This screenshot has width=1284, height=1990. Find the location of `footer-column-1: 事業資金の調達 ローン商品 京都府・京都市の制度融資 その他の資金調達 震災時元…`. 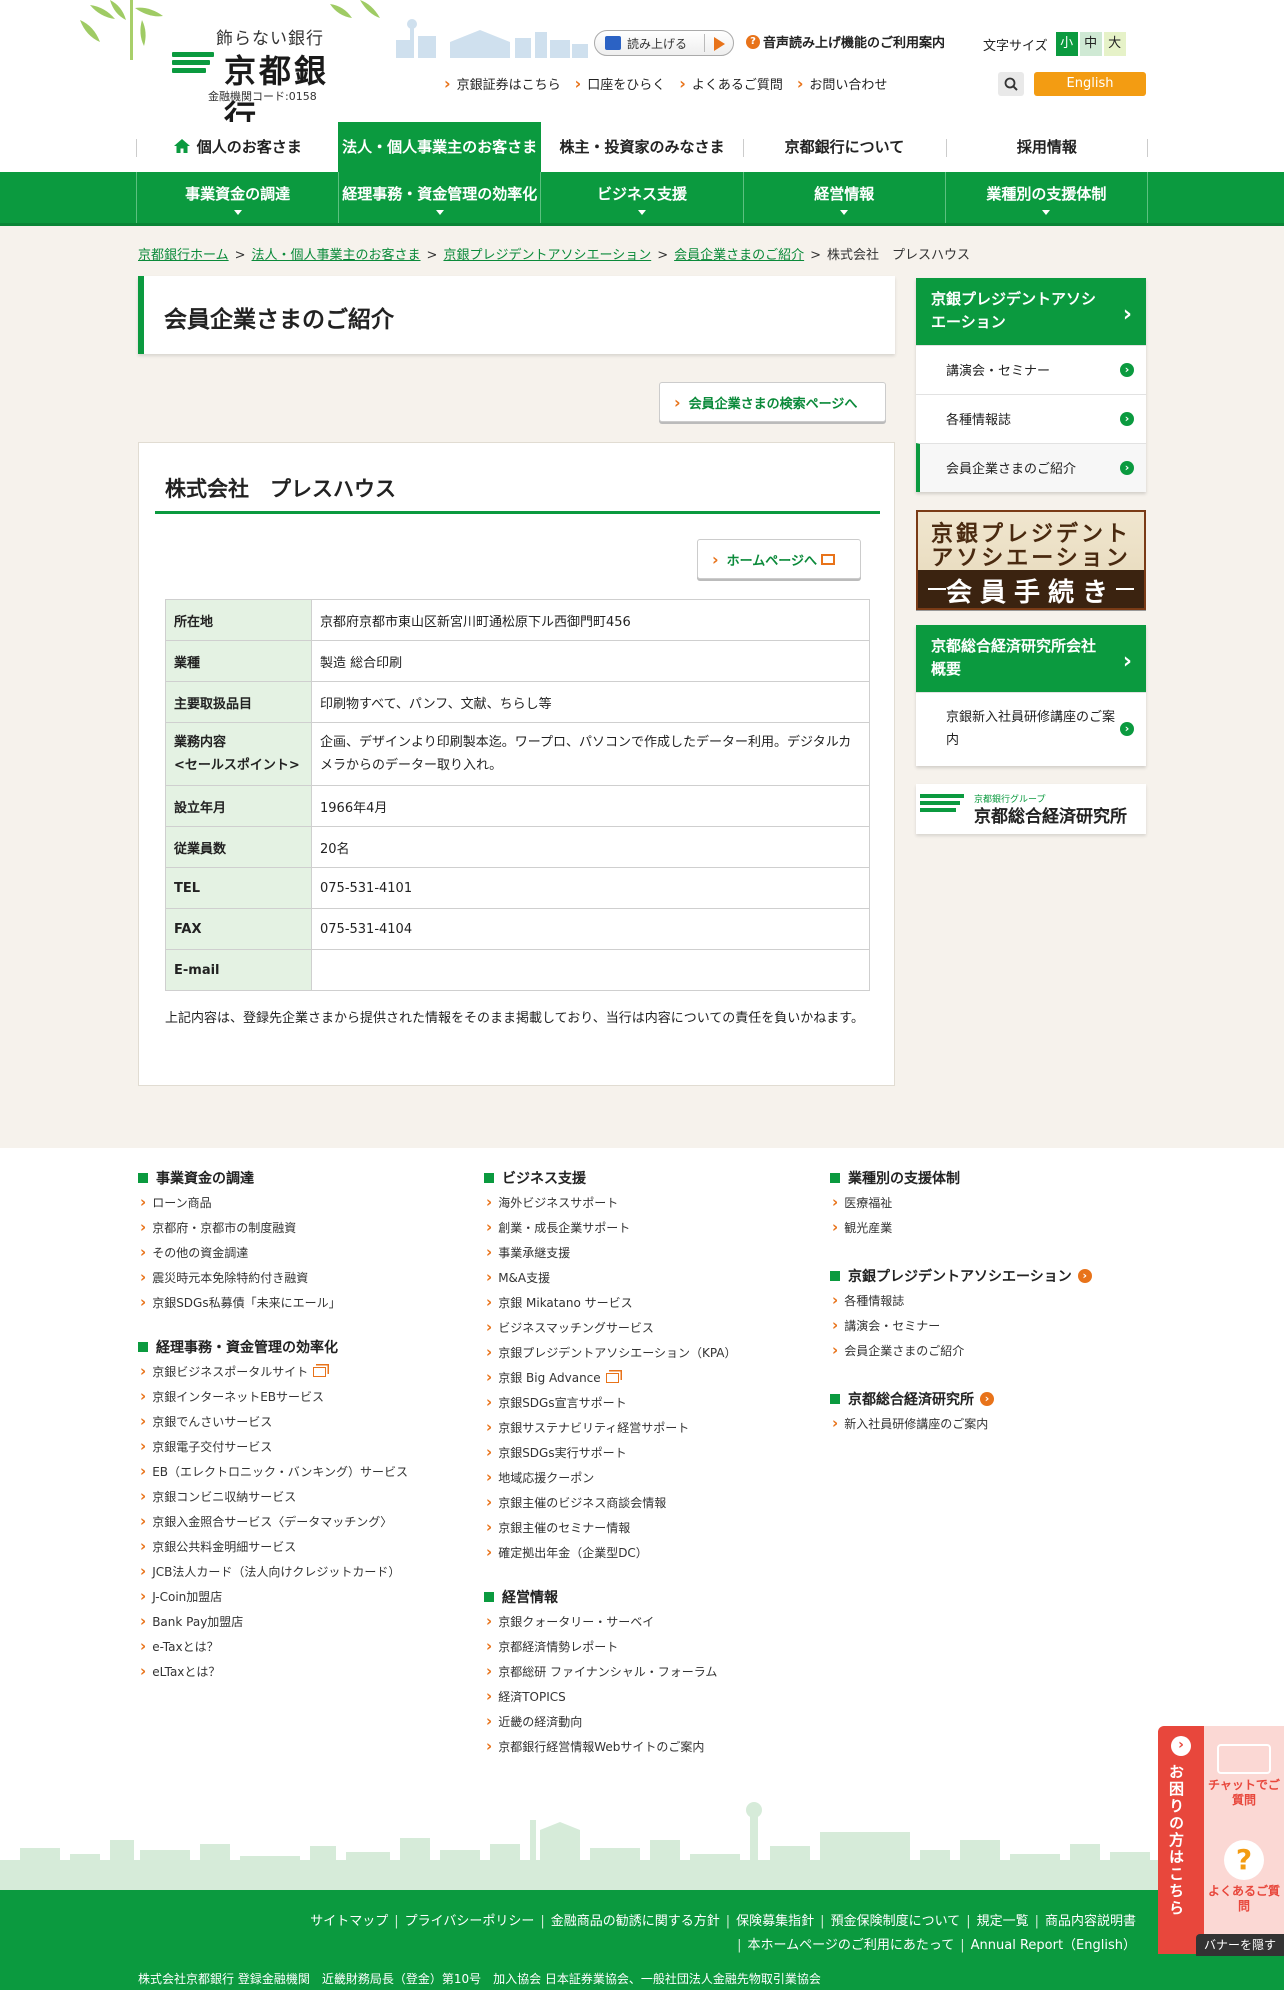

footer-column-1: 事業資金の調達 ローン商品 京都府・京都市の制度融資 その他の資金調達 震災時元… is located at coordinates (273, 1437).